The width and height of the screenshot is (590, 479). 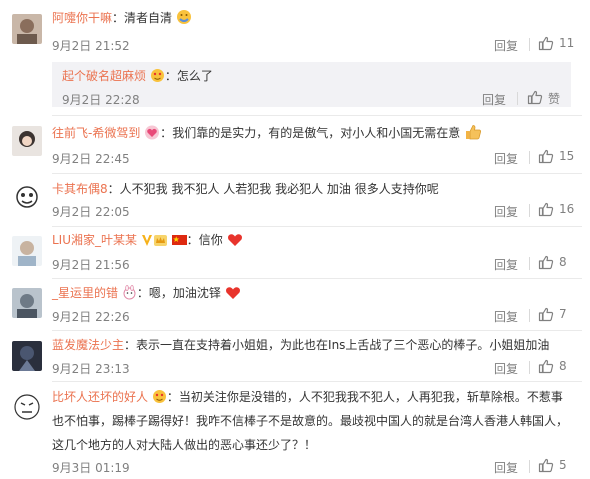 What do you see at coordinates (96, 133) in the screenshot?
I see `username: 往前飞-希微驾到` at bounding box center [96, 133].